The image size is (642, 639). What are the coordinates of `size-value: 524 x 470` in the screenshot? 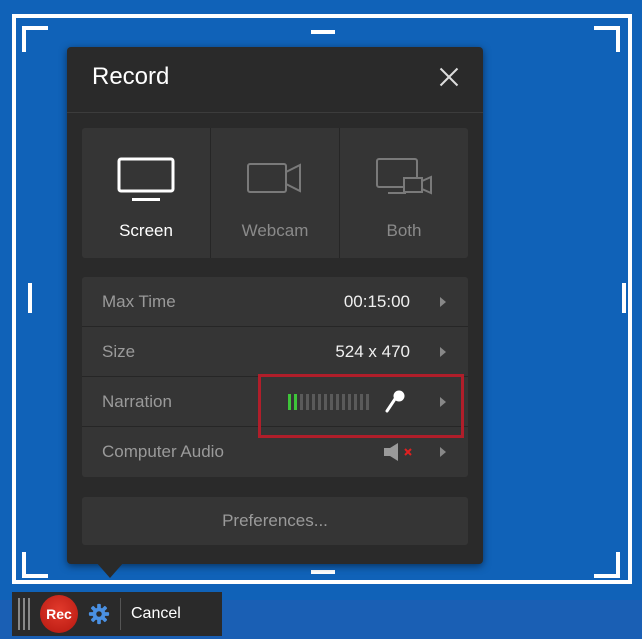 It's located at (372, 351).